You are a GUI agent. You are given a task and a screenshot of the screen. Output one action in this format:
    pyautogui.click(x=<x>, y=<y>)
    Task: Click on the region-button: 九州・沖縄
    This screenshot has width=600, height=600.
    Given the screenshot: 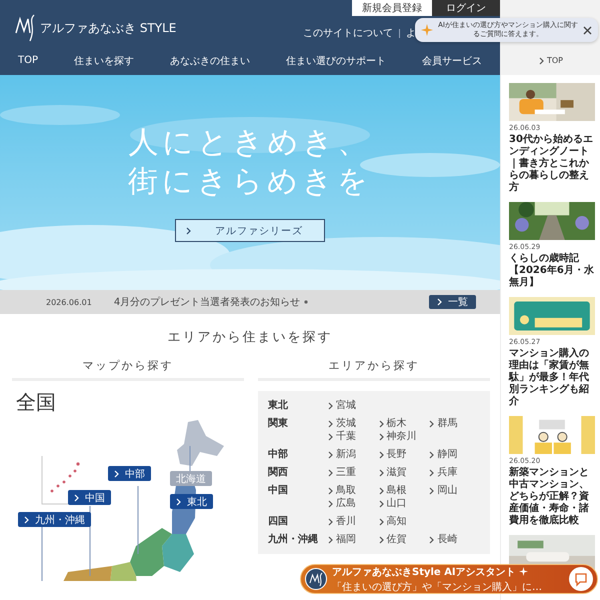 What is the action you would take?
    pyautogui.click(x=54, y=519)
    